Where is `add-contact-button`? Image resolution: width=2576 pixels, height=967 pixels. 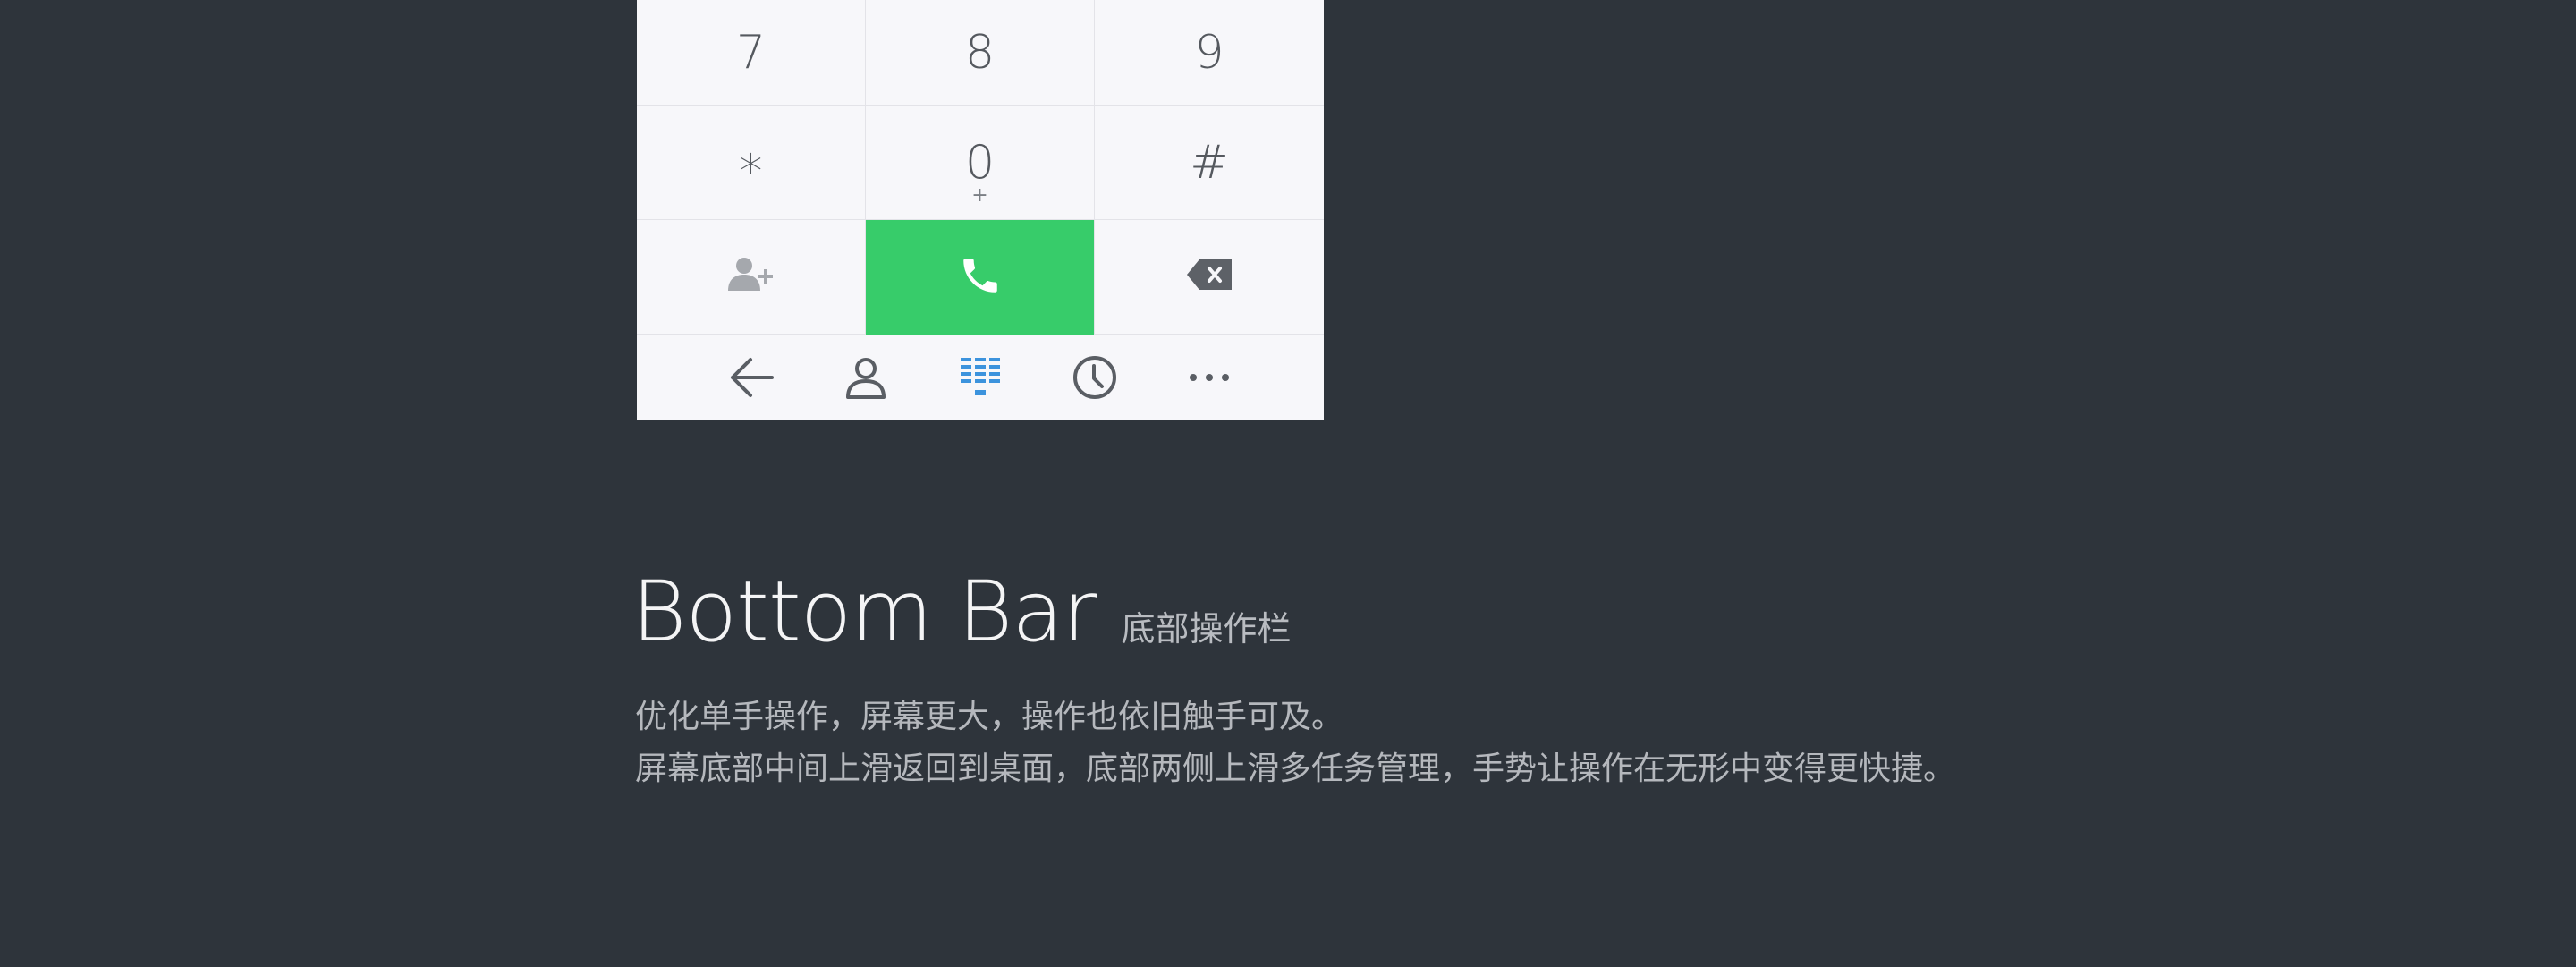 add-contact-button is located at coordinates (751, 277).